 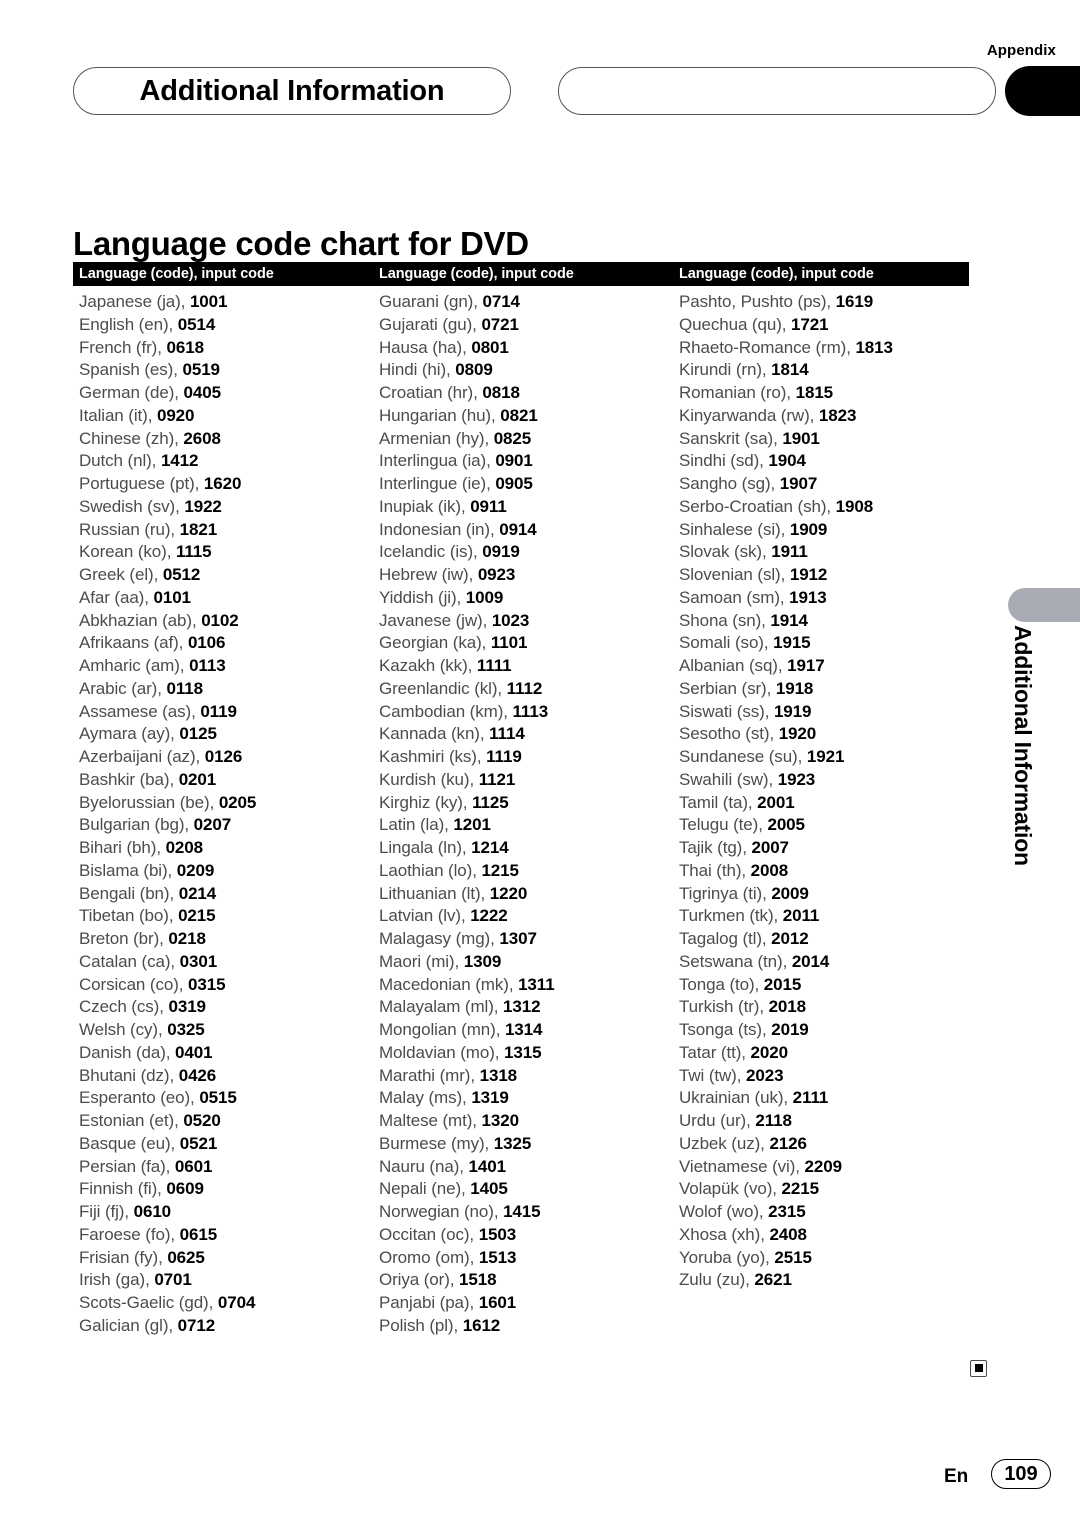 I want to click on language-code: 1904, so click(x=787, y=461).